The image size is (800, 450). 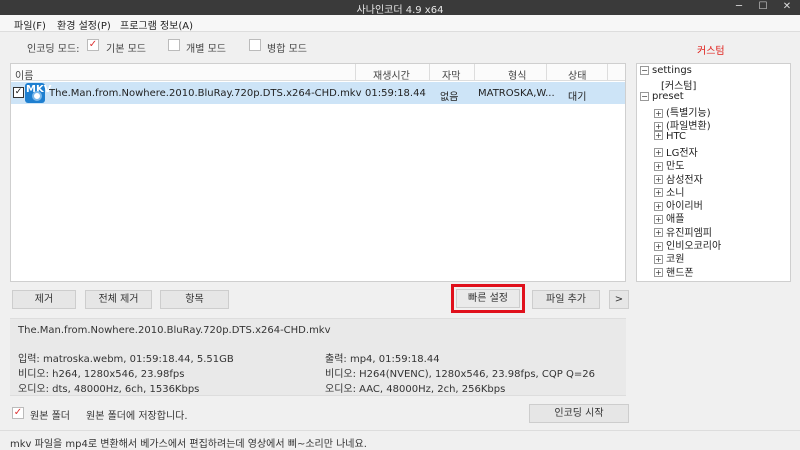 I want to click on film-reel-icon, so click(x=37, y=96).